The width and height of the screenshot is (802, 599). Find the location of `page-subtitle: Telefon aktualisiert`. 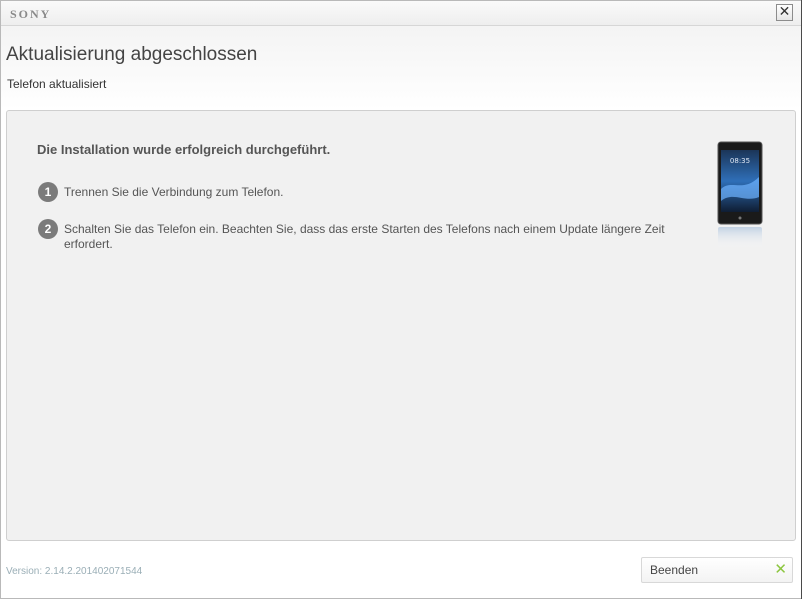

page-subtitle: Telefon aktualisiert is located at coordinates (57, 84).